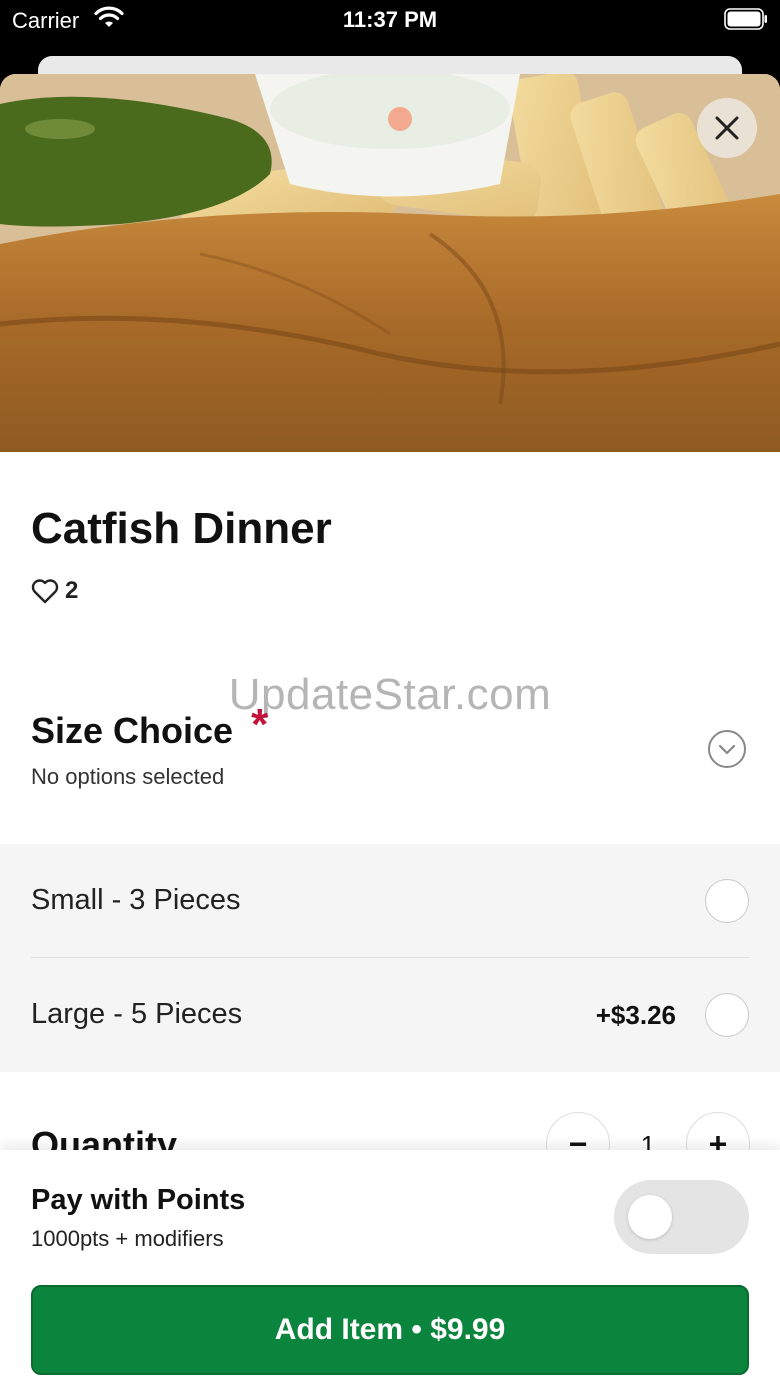  Describe the element at coordinates (745, 19) in the screenshot. I see `battery-icon` at that location.